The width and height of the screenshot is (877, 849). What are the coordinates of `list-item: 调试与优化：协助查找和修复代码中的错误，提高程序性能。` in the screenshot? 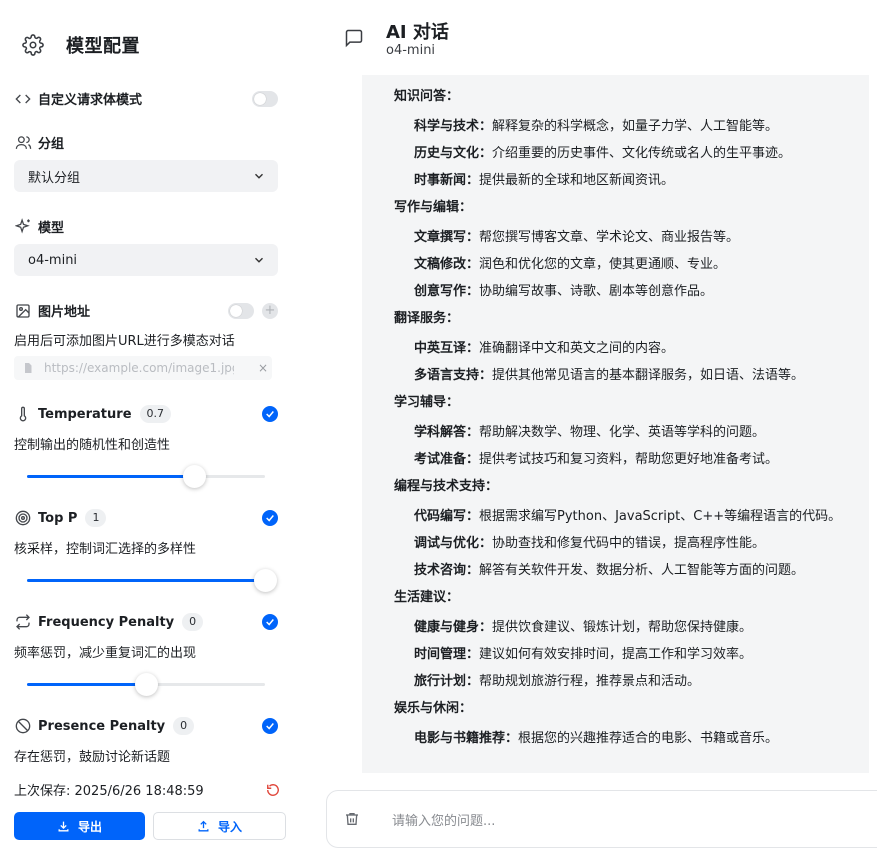 It's located at (631, 547).